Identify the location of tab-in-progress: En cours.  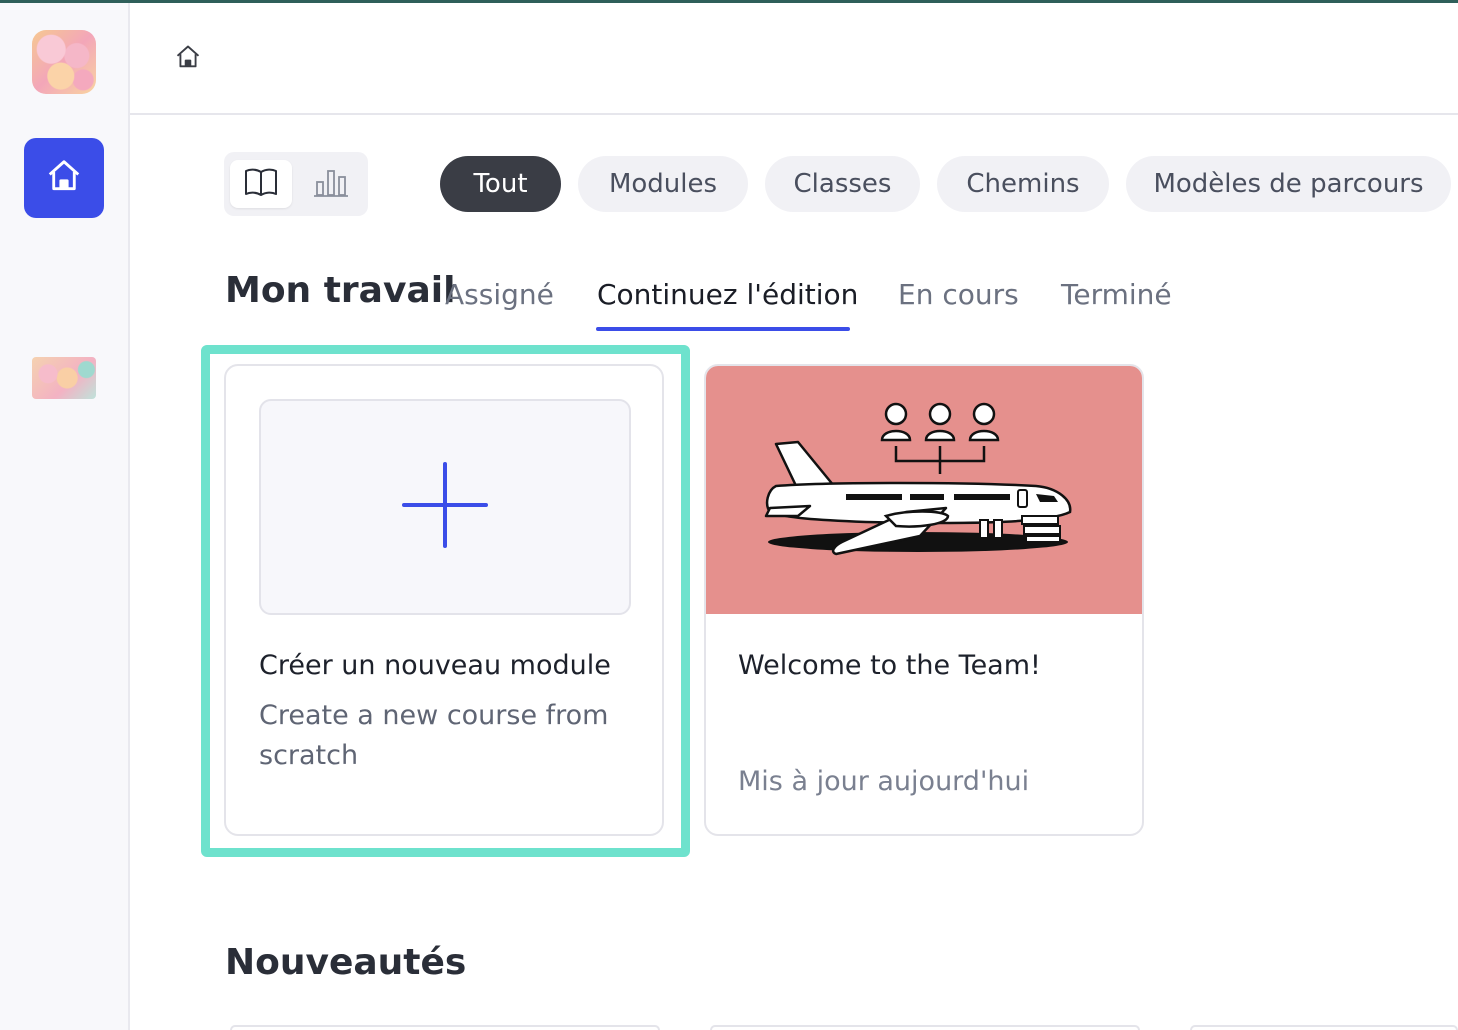
(958, 294).